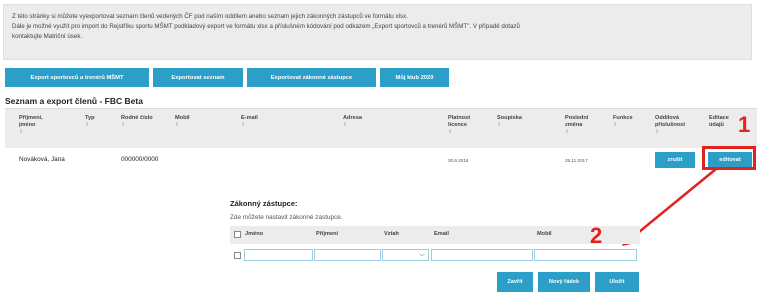 Image resolution: width=757 pixels, height=305 pixels. I want to click on first-name-input, so click(278, 255).